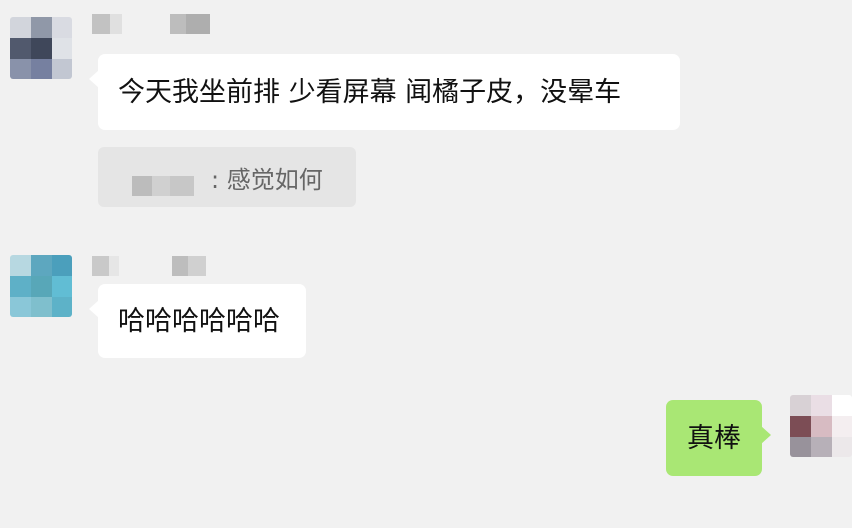 The height and width of the screenshot is (528, 852). Describe the element at coordinates (267, 180) in the screenshot. I see `quoted-text: : 感觉如何` at that location.